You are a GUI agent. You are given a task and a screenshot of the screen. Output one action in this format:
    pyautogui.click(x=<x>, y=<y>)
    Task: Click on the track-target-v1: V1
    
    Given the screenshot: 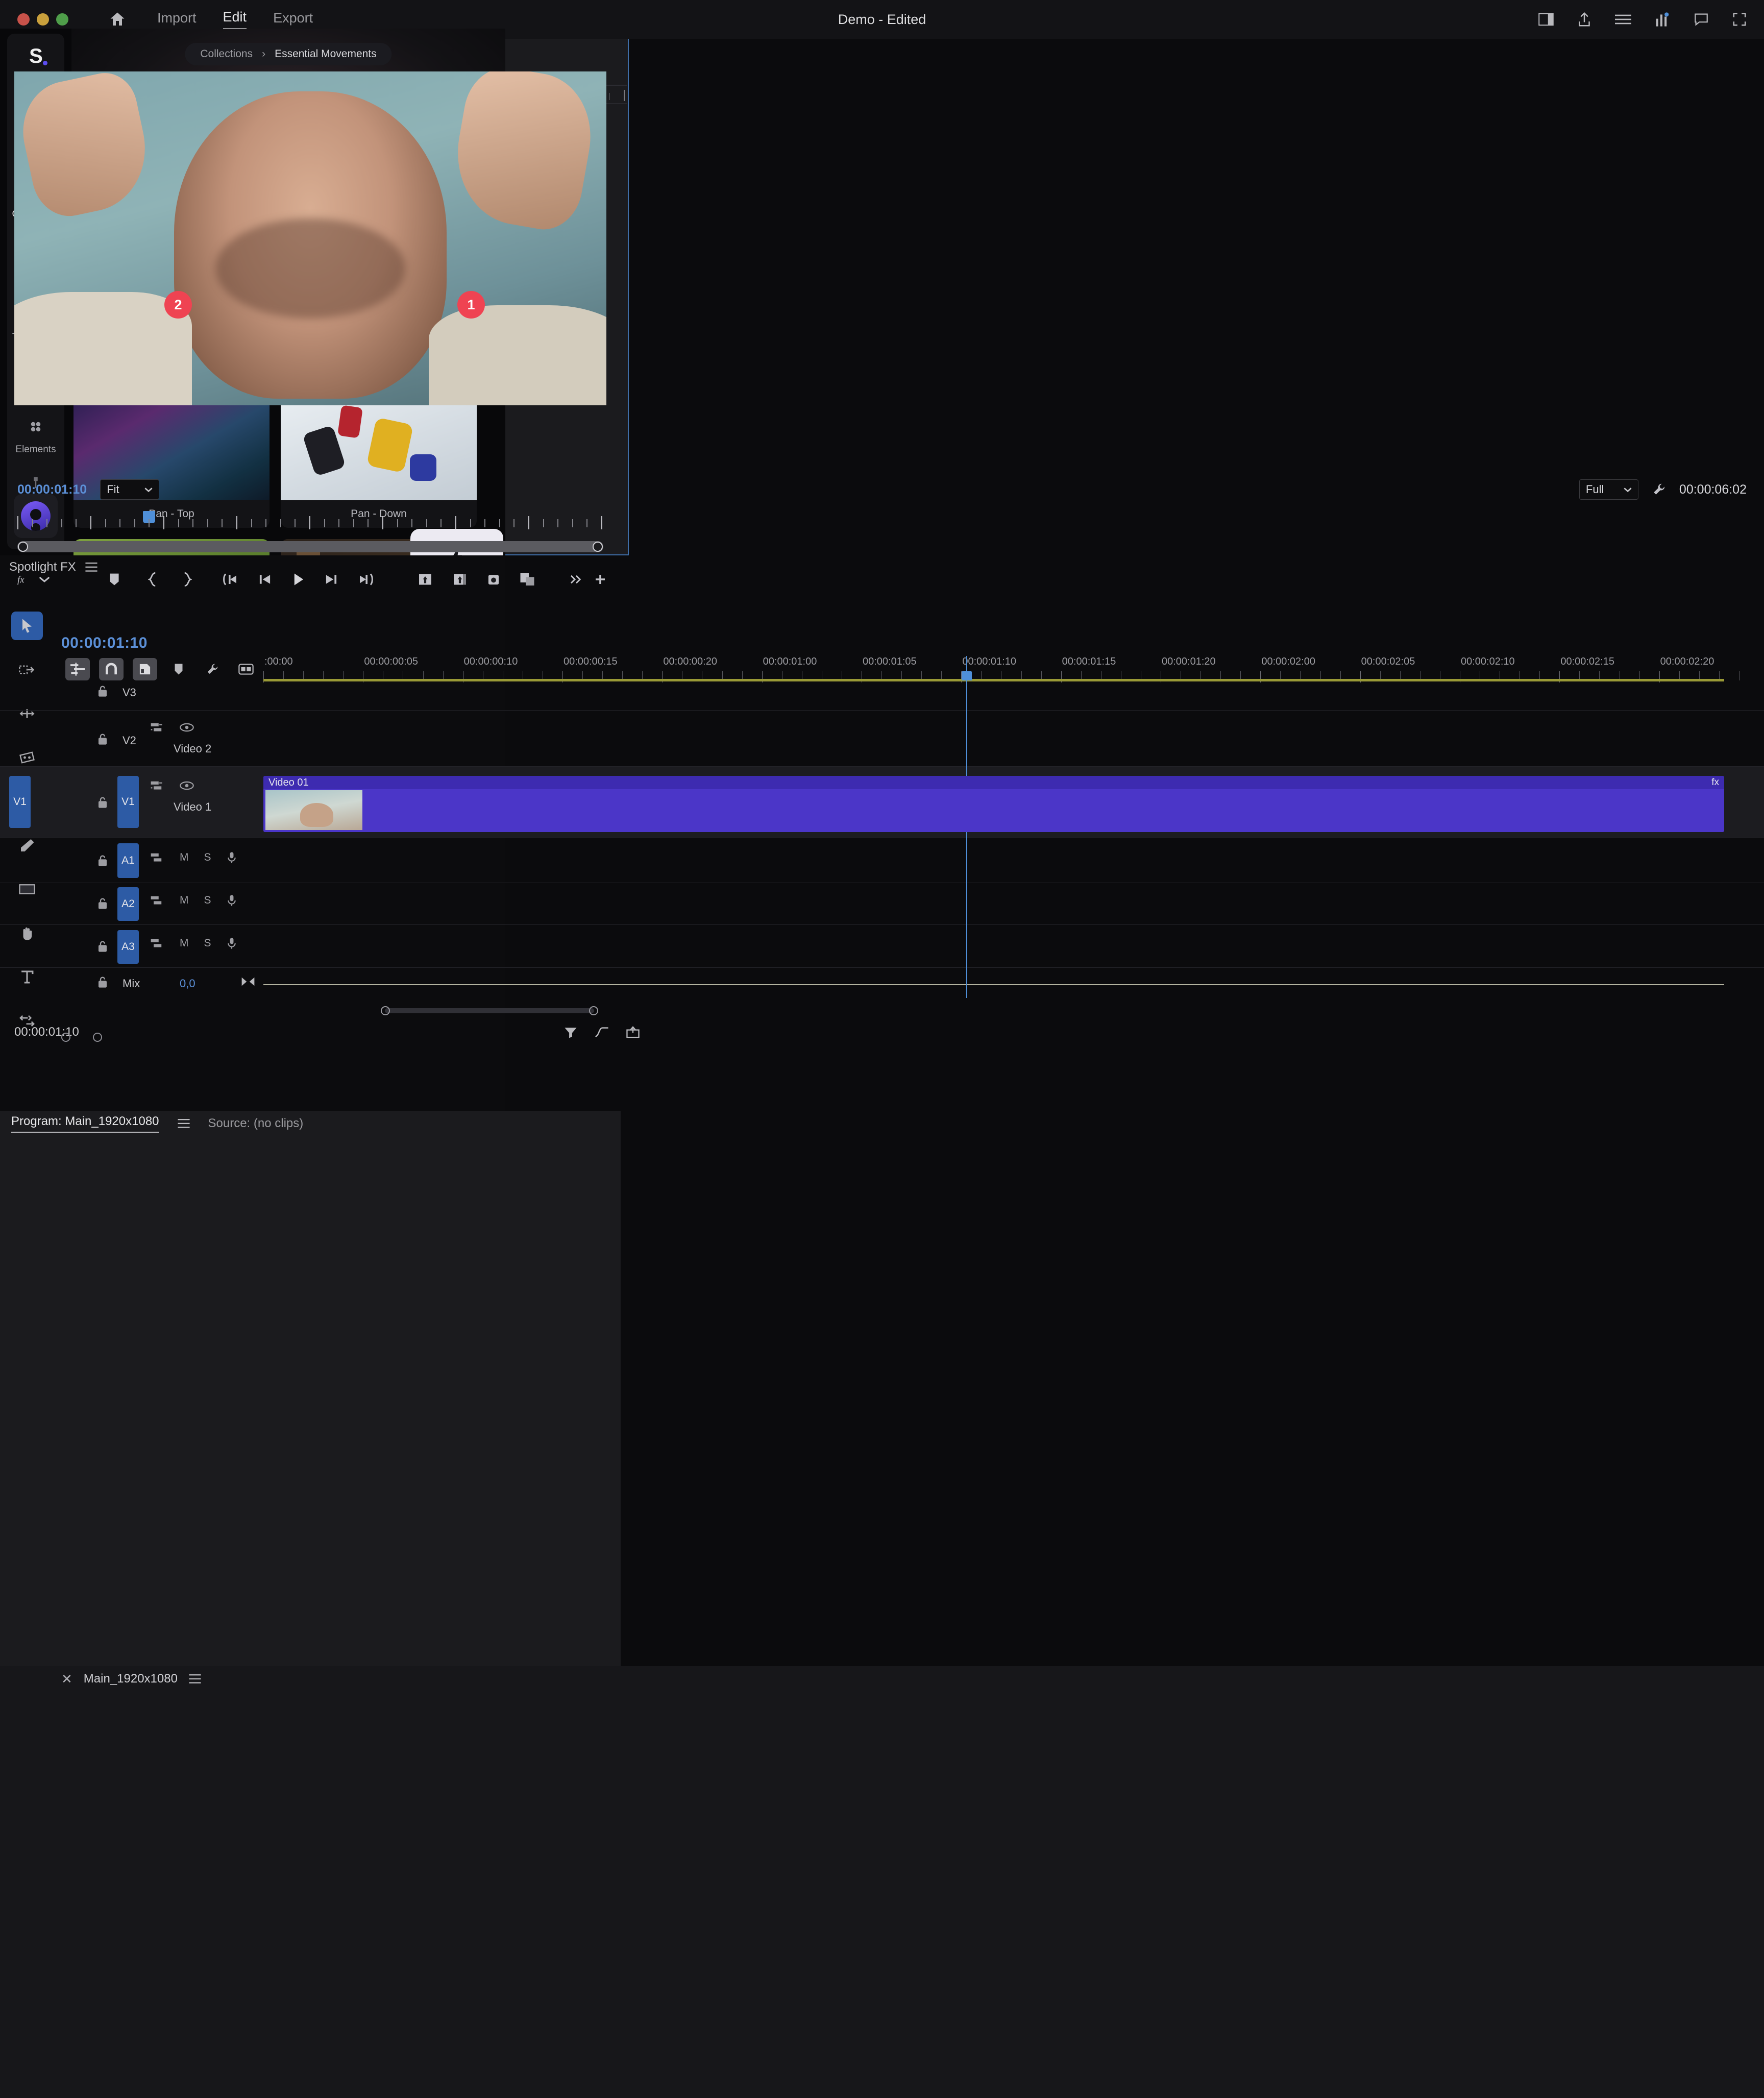 What is the action you would take?
    pyautogui.click(x=128, y=802)
    